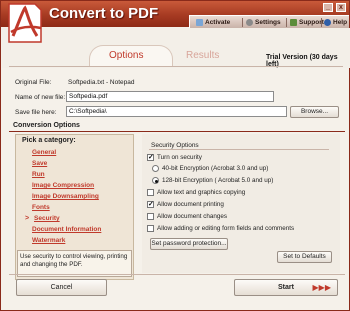 The image size is (350, 311). Describe the element at coordinates (176, 111) in the screenshot. I see `save-path-input: C:\Softpedia\` at that location.